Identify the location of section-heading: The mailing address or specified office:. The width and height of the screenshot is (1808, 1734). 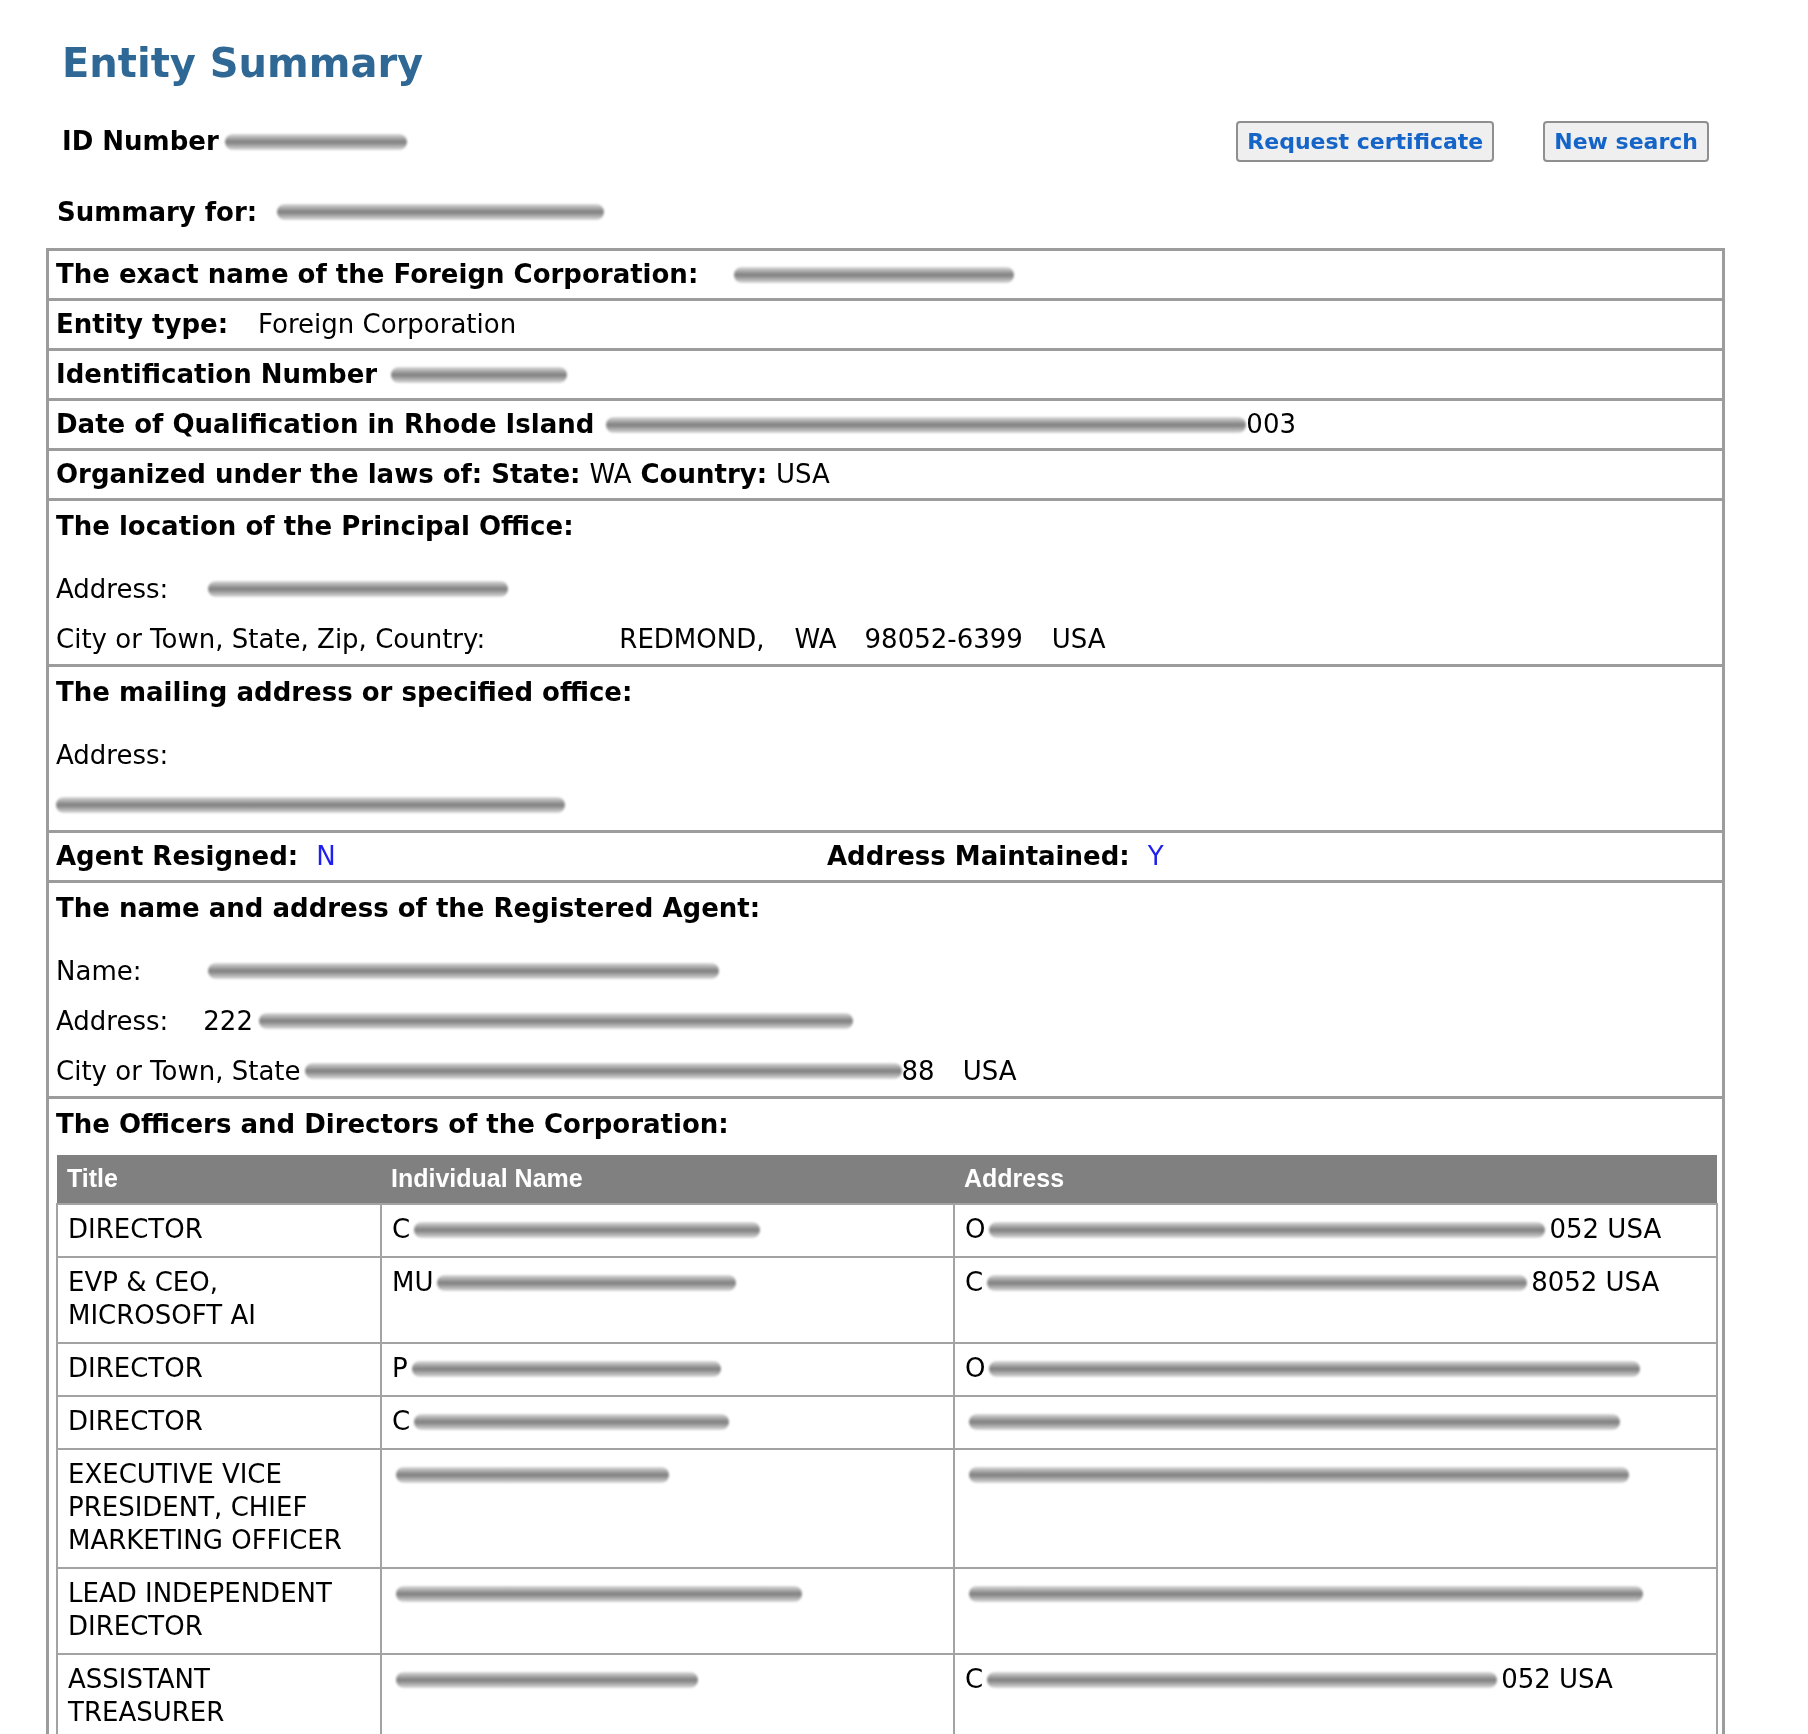
(344, 692).